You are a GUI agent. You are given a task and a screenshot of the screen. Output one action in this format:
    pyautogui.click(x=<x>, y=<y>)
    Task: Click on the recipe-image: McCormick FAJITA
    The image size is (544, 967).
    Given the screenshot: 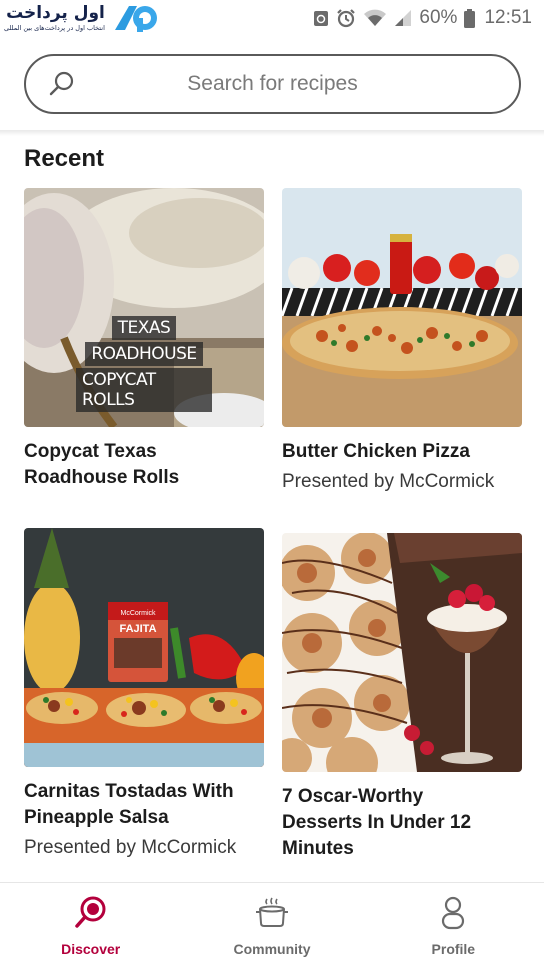 What is the action you would take?
    pyautogui.click(x=144, y=647)
    